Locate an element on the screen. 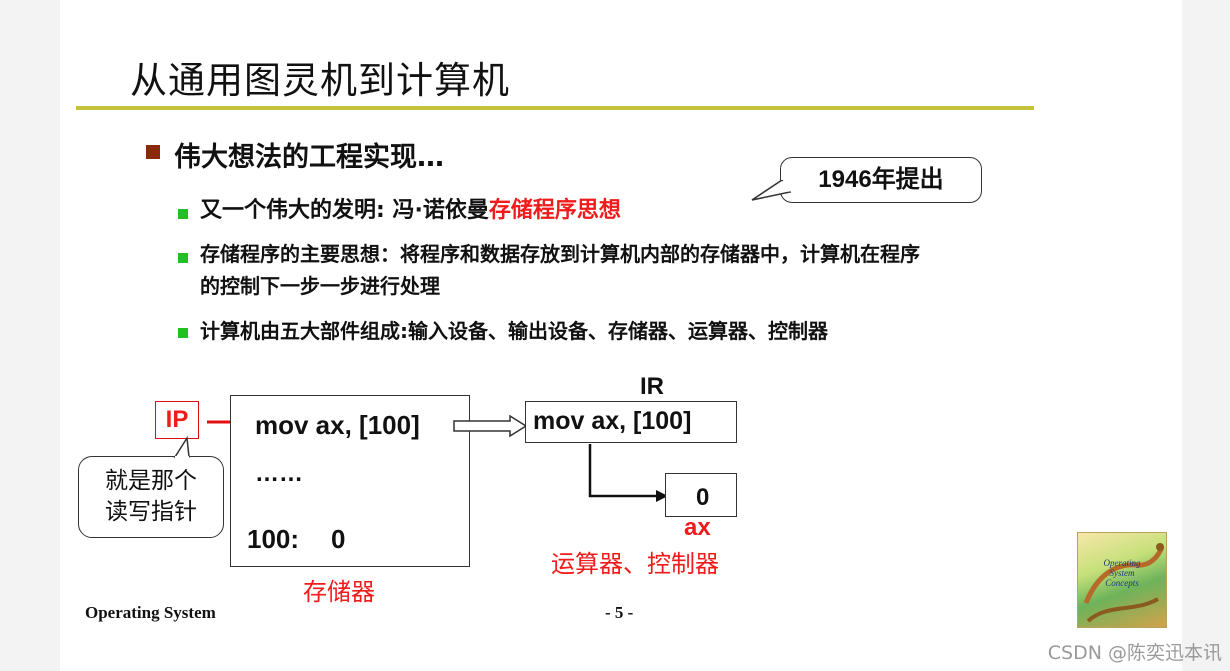  sub-bullet-1-text: 又一个伟大的发明: 冯·诺依曼 is located at coordinates (344, 210).